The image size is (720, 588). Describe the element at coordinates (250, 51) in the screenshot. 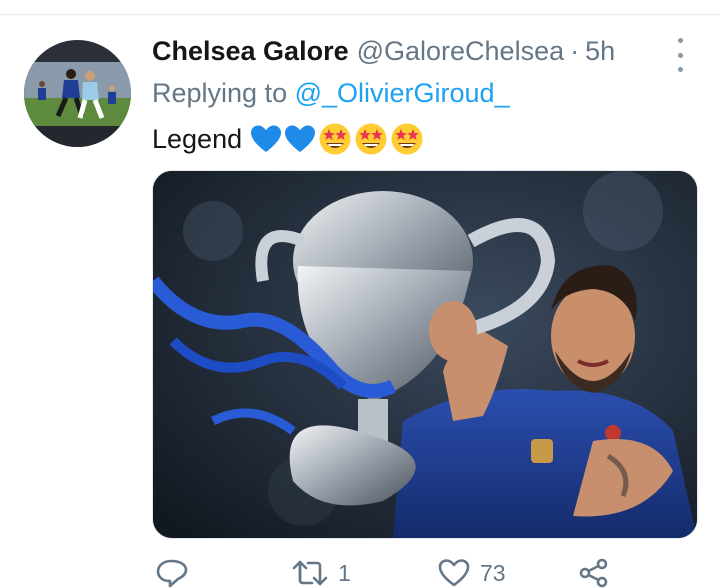

I see `display-name: Chelsea Galore` at that location.